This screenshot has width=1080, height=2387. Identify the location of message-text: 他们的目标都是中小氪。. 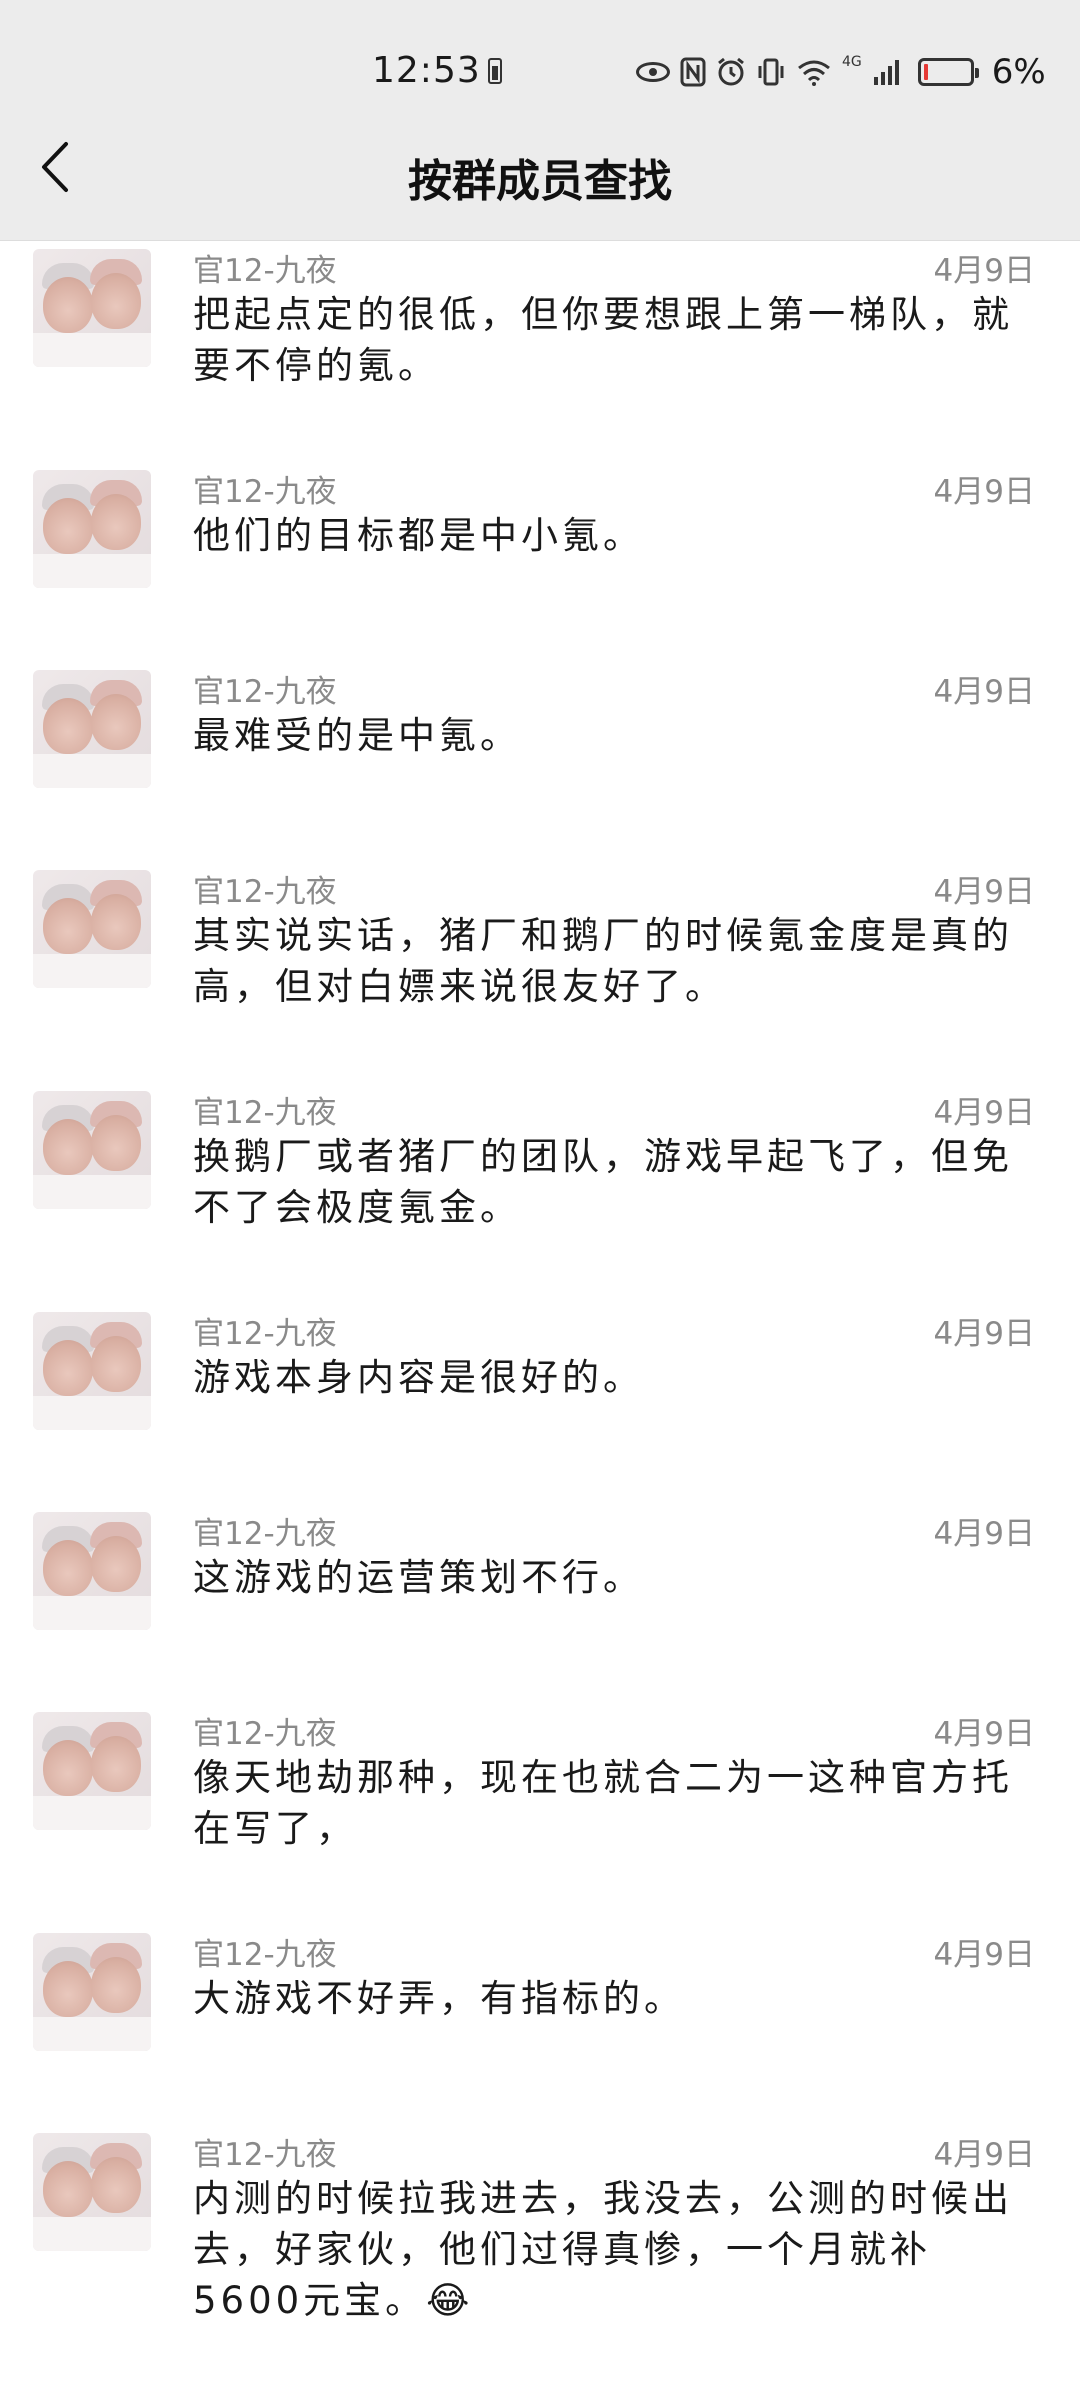
(418, 535).